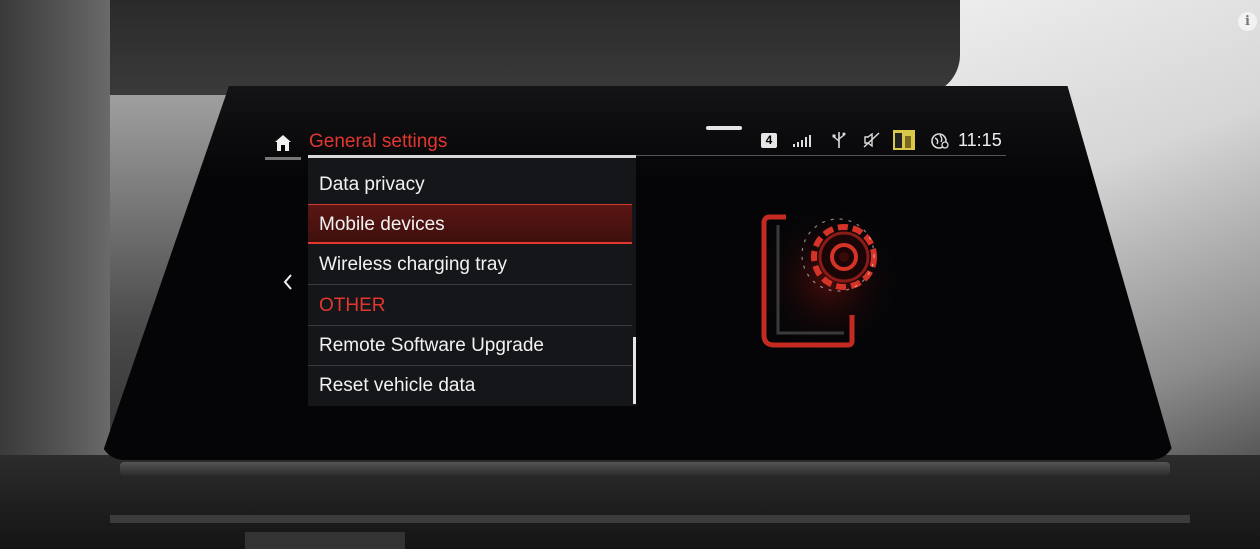 The height and width of the screenshot is (549, 1260). What do you see at coordinates (872, 142) in the screenshot?
I see `mute-icon` at bounding box center [872, 142].